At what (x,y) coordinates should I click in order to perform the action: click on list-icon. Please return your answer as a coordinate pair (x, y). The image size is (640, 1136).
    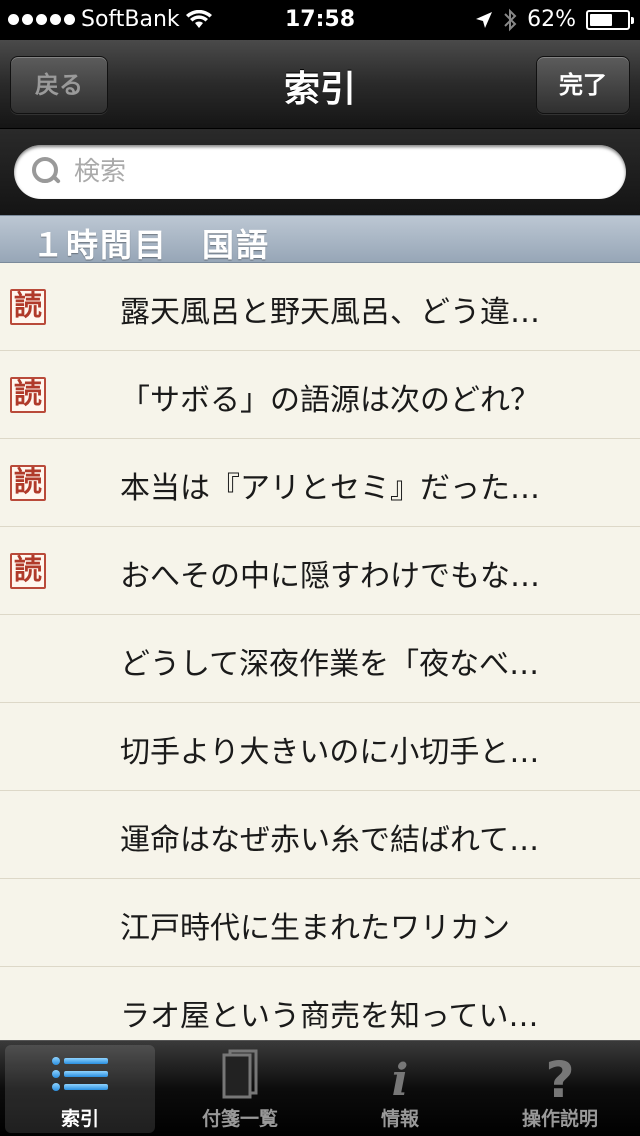
    Looking at the image, I should click on (80, 1074).